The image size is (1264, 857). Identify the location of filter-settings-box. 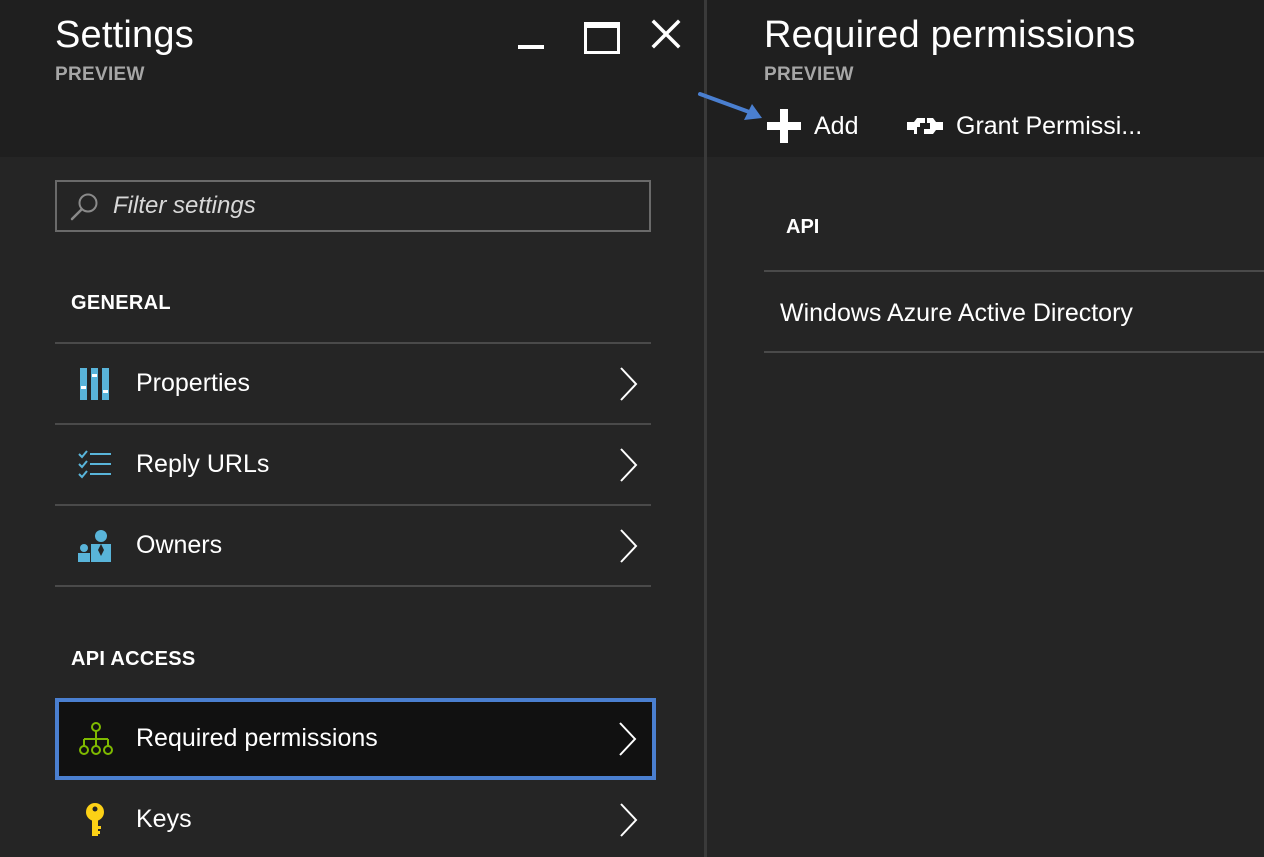
(353, 206).